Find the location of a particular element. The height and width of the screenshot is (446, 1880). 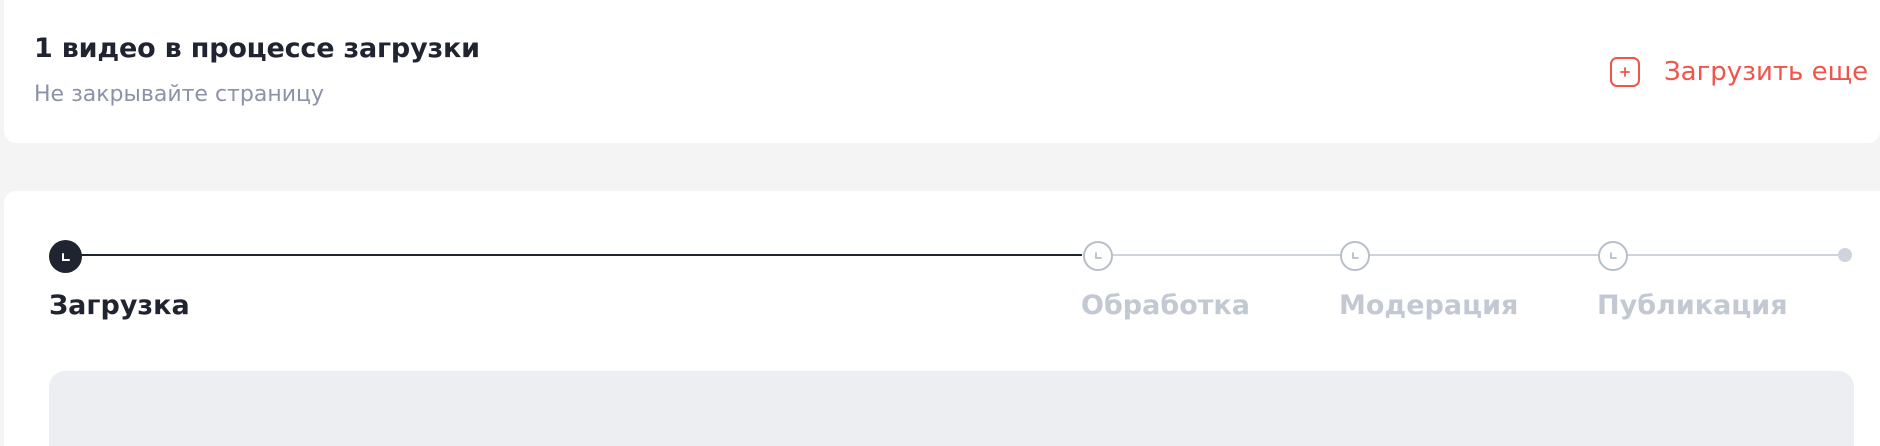

plus-square-icon is located at coordinates (1625, 72).